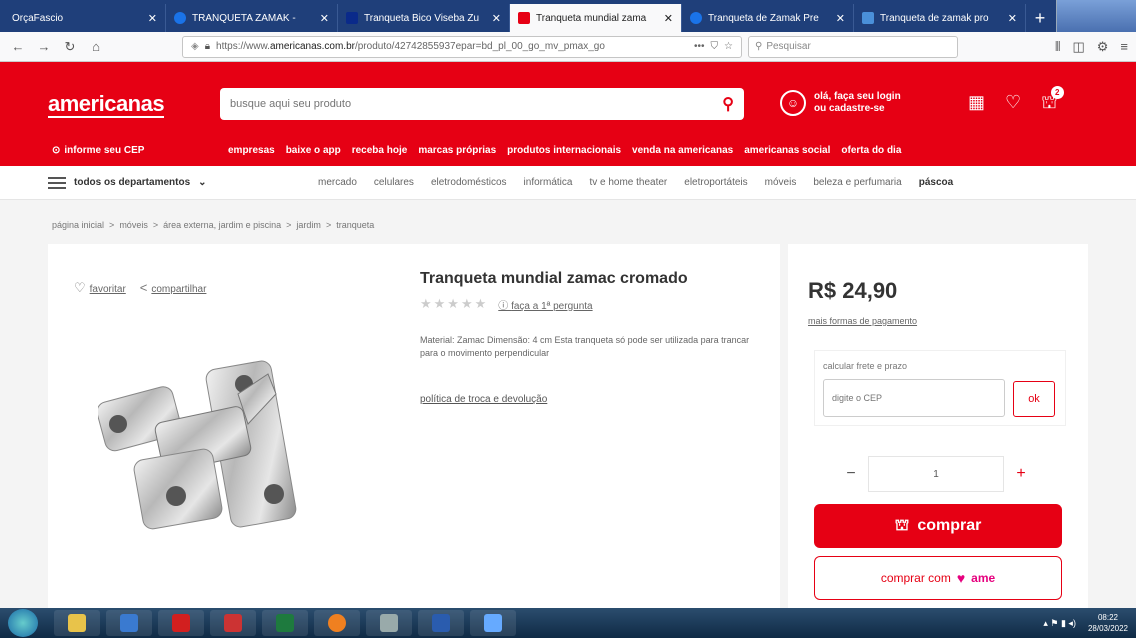  What do you see at coordinates (1052, 101) in the screenshot?
I see `cart-button: ⛫ 2` at bounding box center [1052, 101].